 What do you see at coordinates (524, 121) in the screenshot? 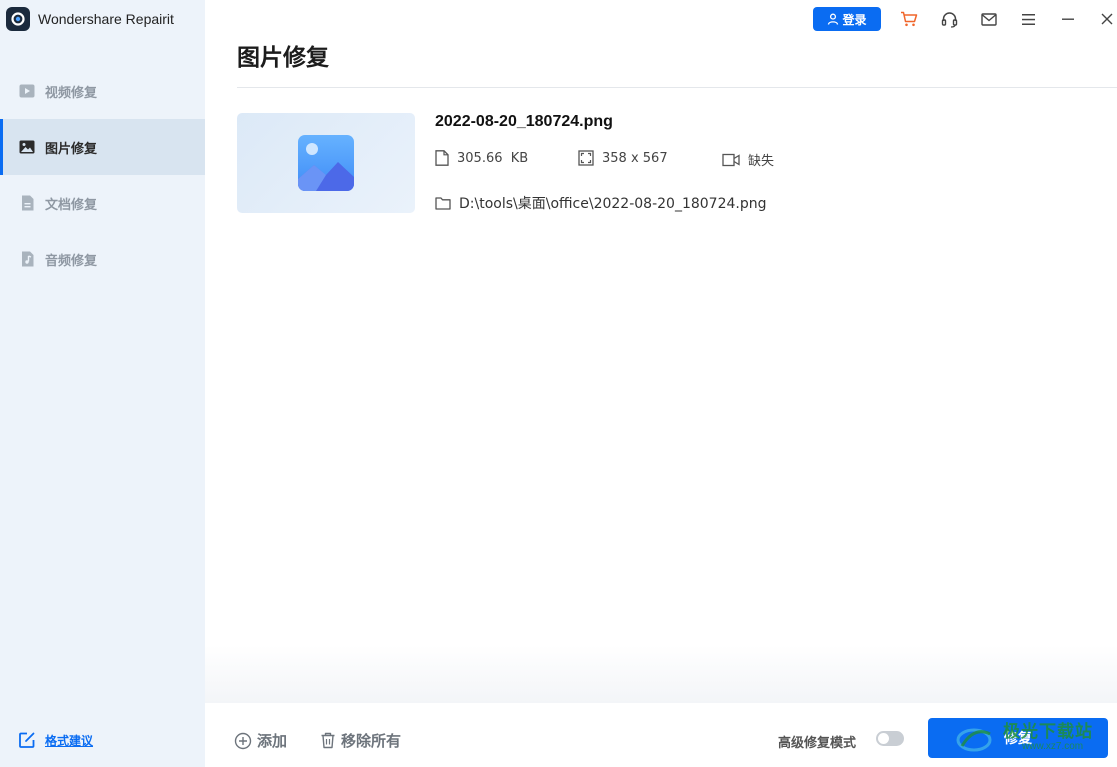
I see `file-name: 2022-08-20_180724.png` at bounding box center [524, 121].